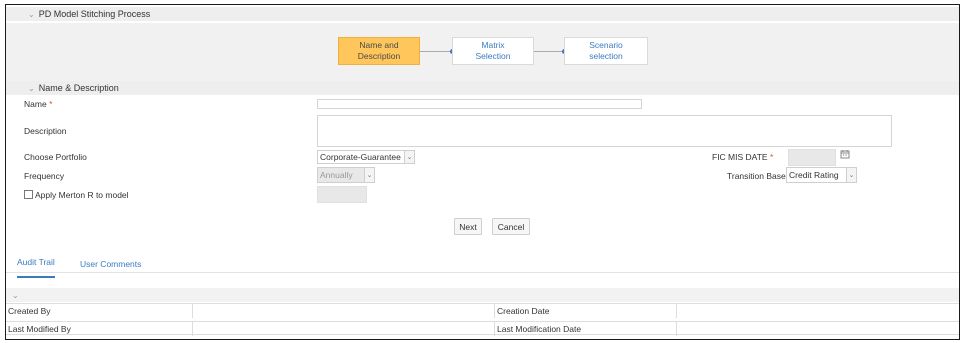  I want to click on step-connector, so click(437, 51).